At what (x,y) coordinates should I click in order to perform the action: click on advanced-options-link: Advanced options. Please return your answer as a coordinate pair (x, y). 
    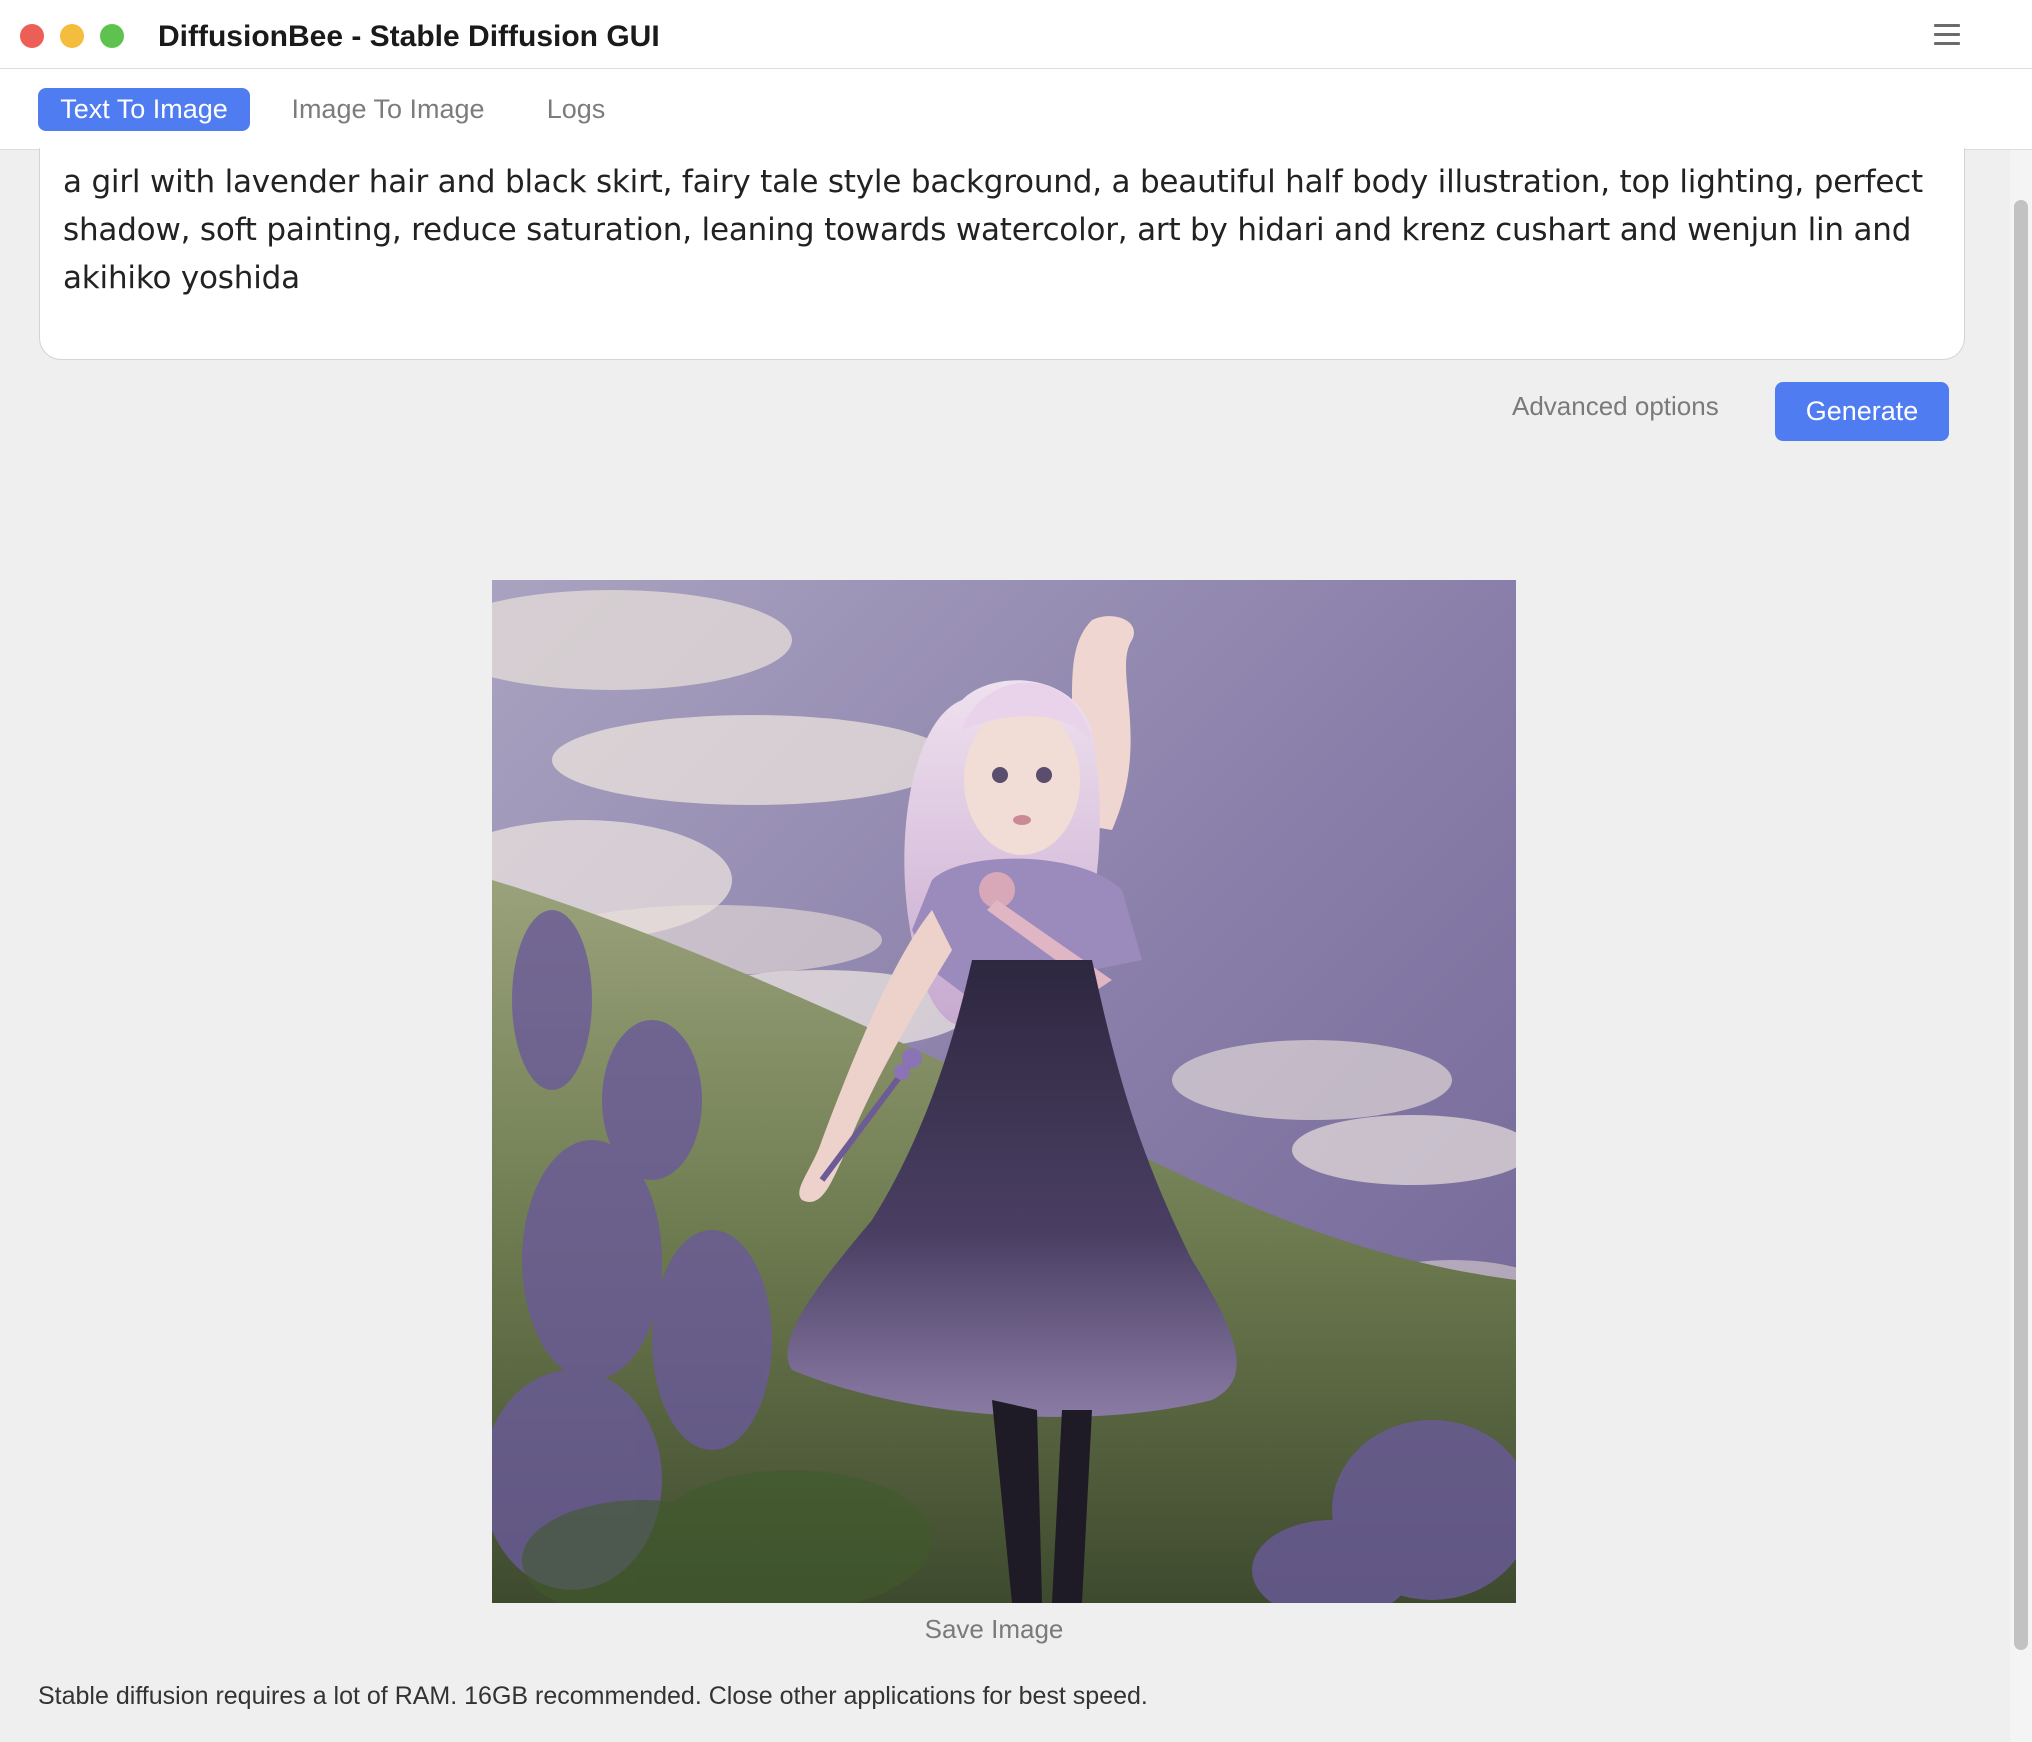
    Looking at the image, I should click on (1615, 406).